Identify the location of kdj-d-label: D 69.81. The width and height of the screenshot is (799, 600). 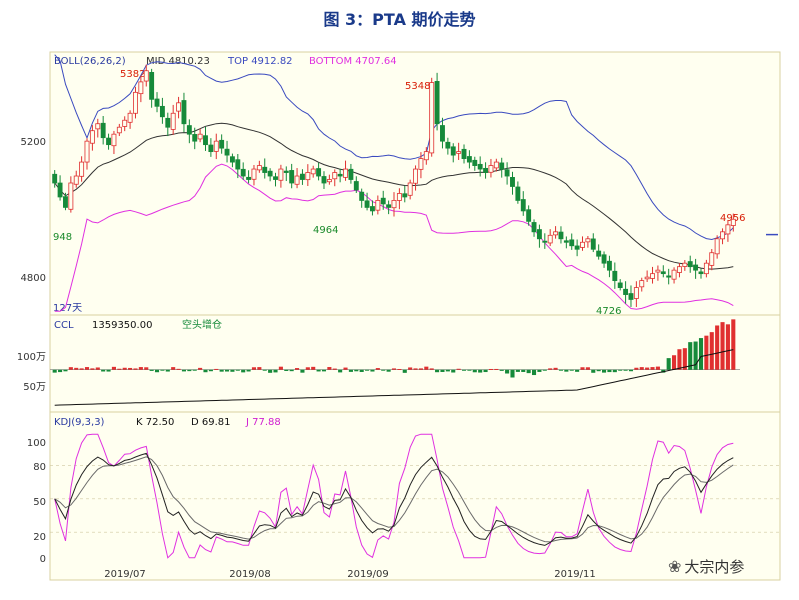
(211, 422).